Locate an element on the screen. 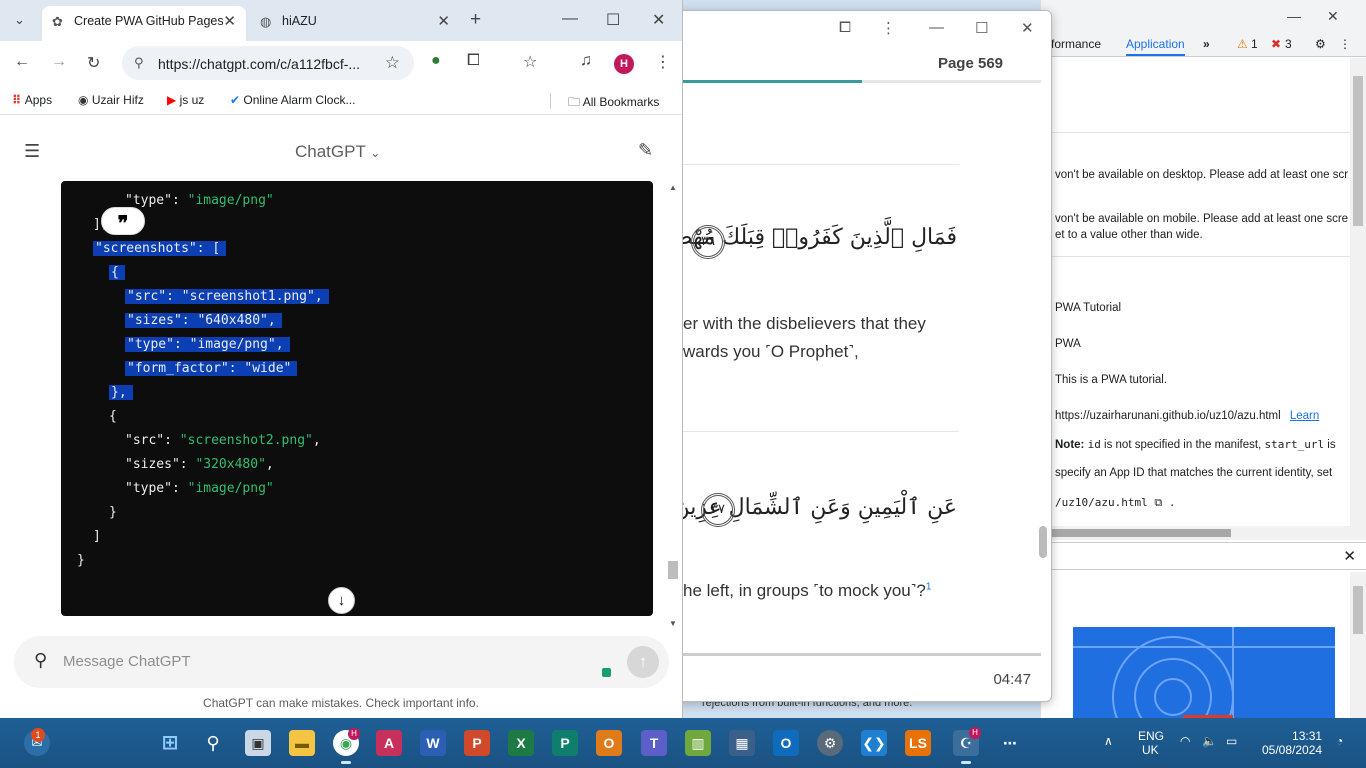  search-icon: ⚲ is located at coordinates (213, 743).